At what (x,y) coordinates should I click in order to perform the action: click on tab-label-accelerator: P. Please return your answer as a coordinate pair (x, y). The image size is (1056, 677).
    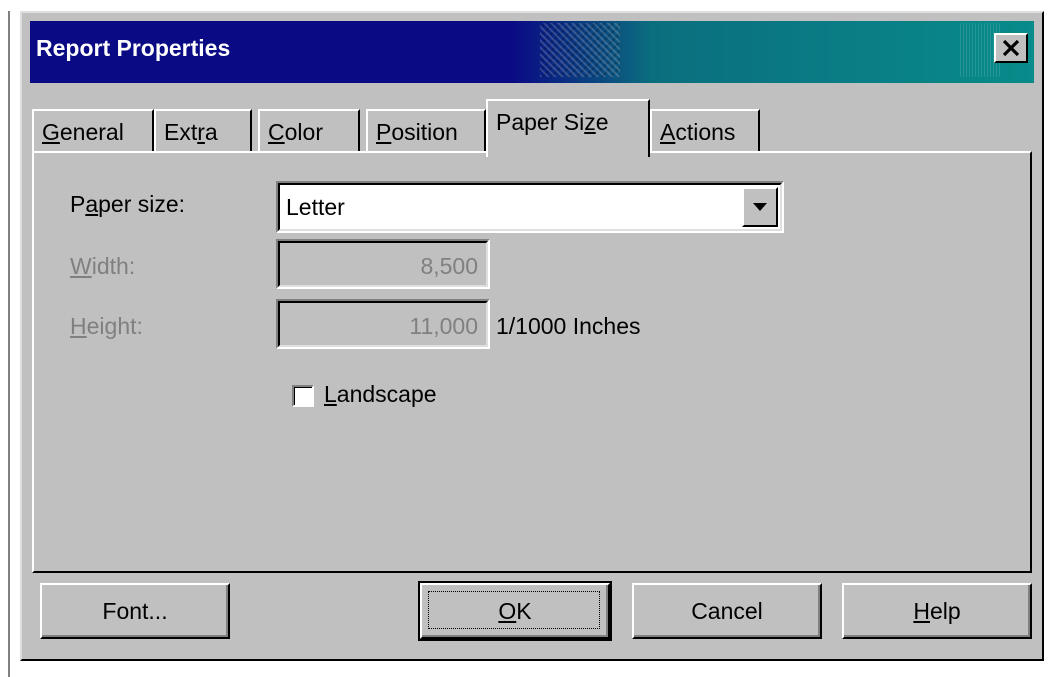
    Looking at the image, I should click on (384, 132).